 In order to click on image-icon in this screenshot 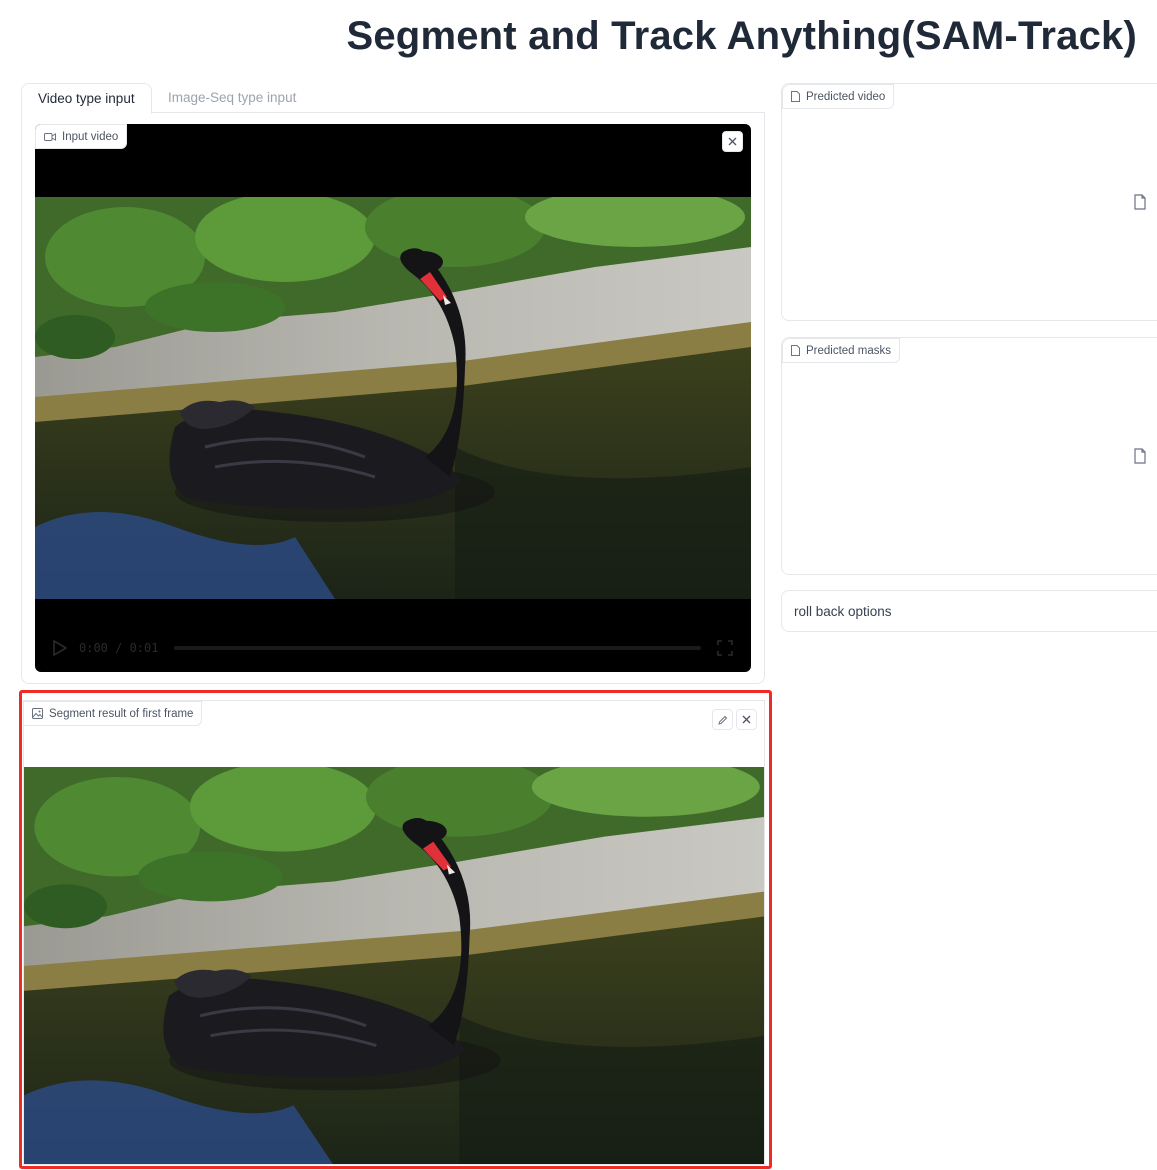, I will do `click(37, 713)`.